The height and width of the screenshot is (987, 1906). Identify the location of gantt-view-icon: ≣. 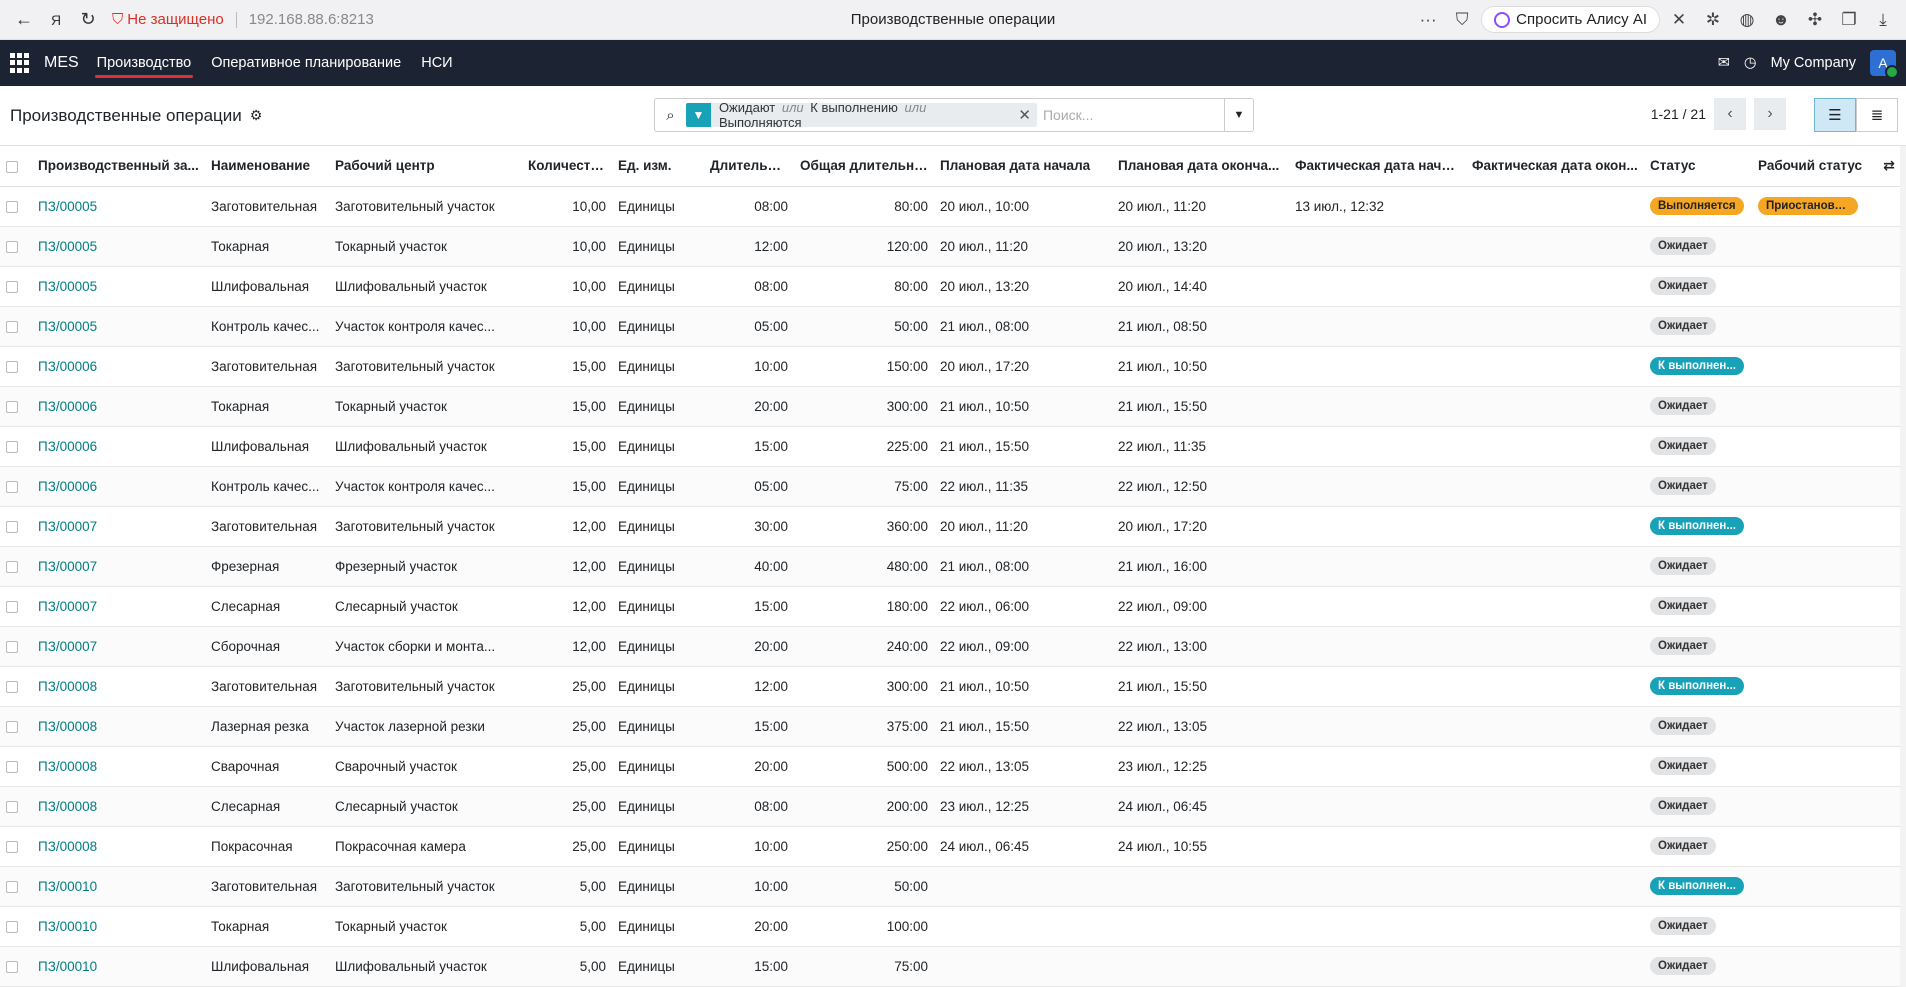
(1877, 115).